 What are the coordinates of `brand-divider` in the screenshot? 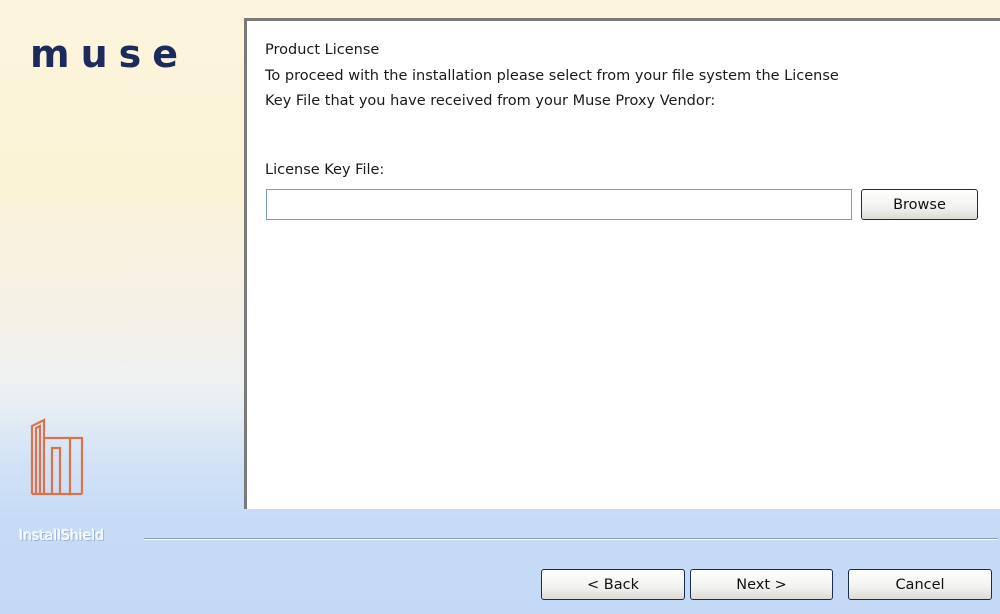 It's located at (571, 538).